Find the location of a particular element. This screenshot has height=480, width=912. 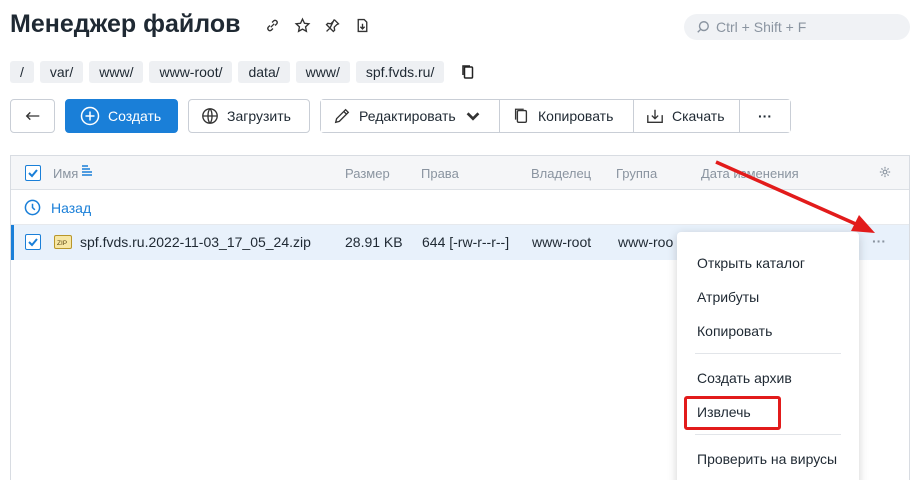

copy-button: Копировать is located at coordinates (566, 116).